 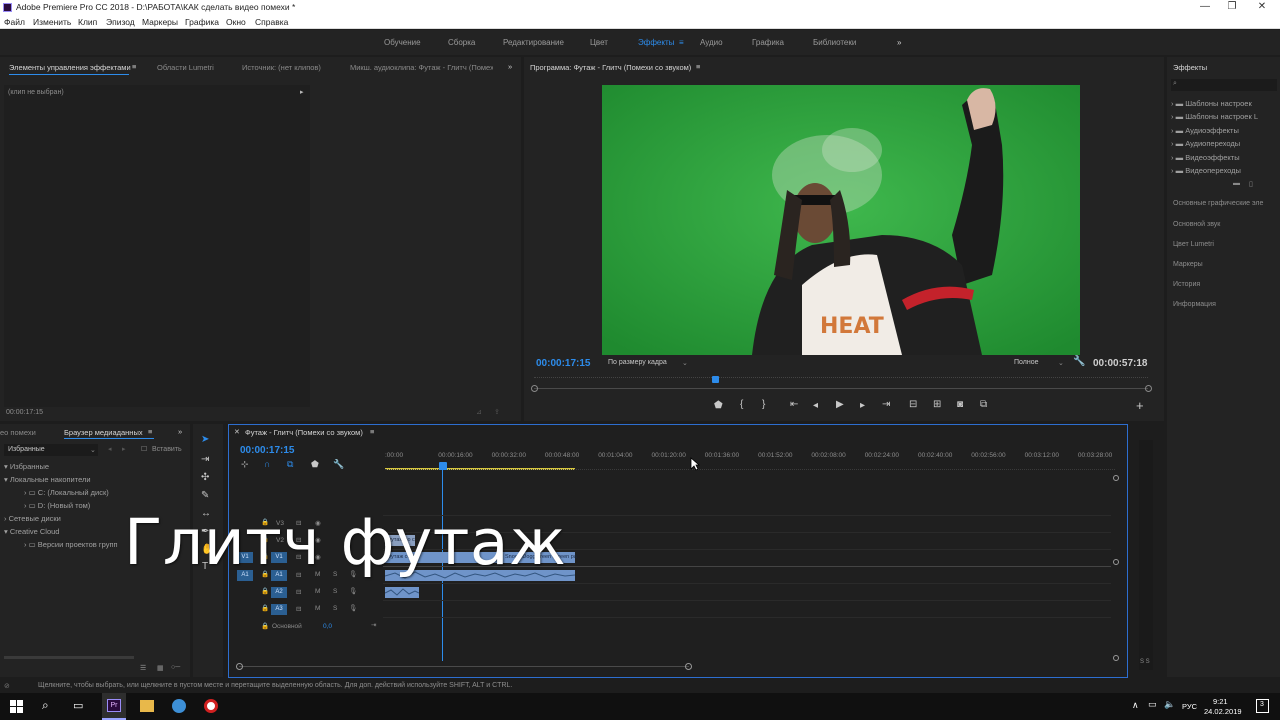 What do you see at coordinates (533, 42) in the screenshot?
I see `workspace-editing: Редактирование` at bounding box center [533, 42].